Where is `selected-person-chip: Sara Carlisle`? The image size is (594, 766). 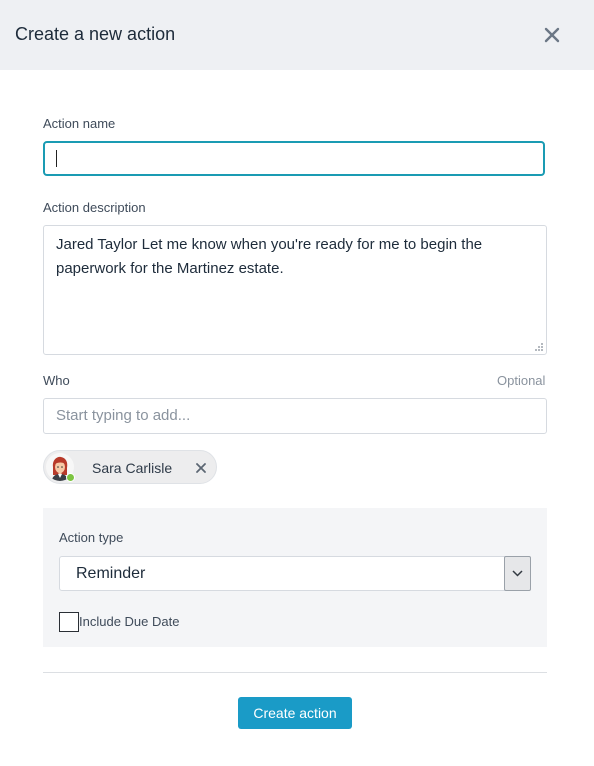
selected-person-chip: Sara Carlisle is located at coordinates (130, 467).